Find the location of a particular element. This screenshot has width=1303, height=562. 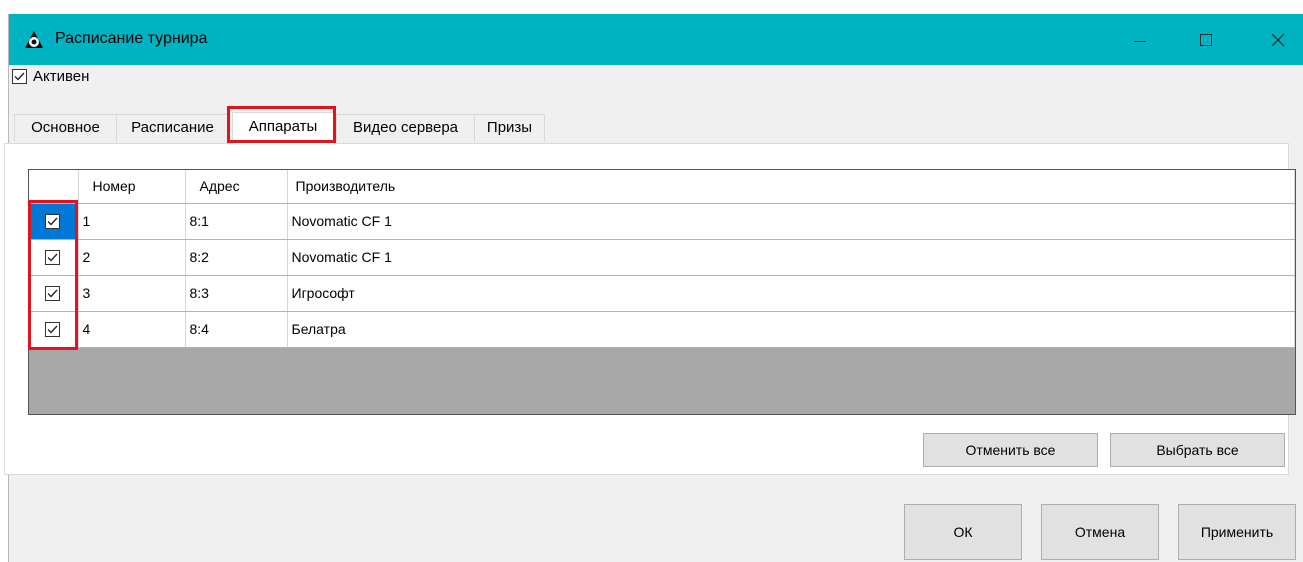

tab-schedule: Расписание is located at coordinates (172, 128).